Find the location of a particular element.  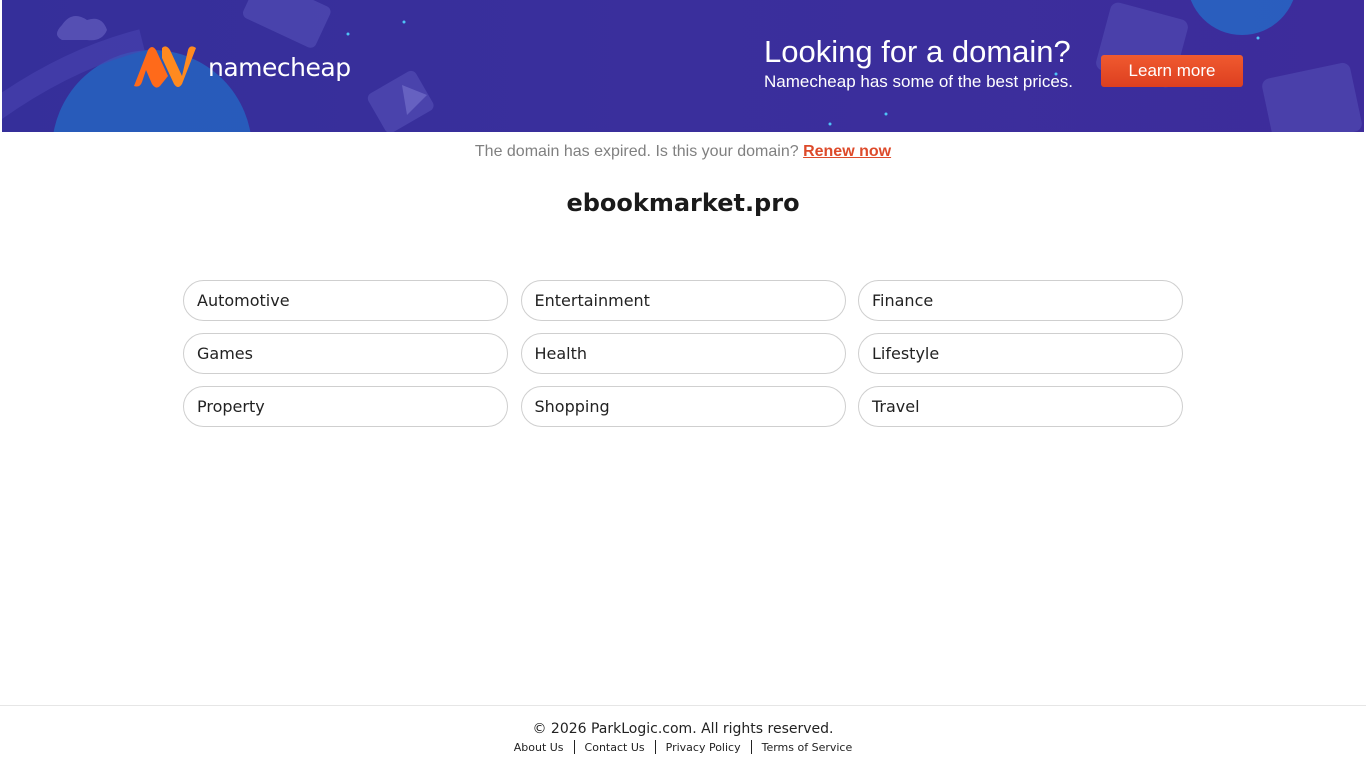

namecheap-logo: namecheap is located at coordinates (240, 67).